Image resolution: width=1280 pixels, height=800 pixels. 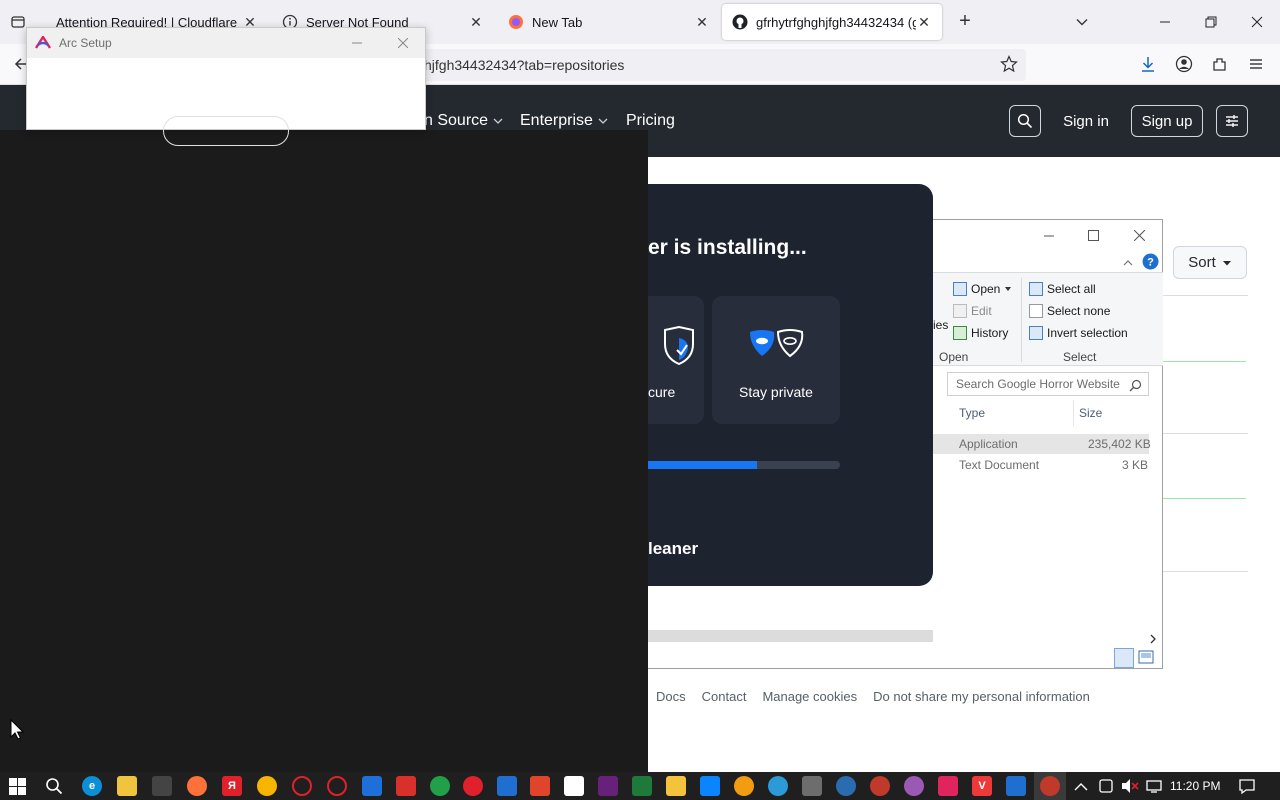 What do you see at coordinates (1048, 384) in the screenshot?
I see `search-input: Search Google Horror Website` at bounding box center [1048, 384].